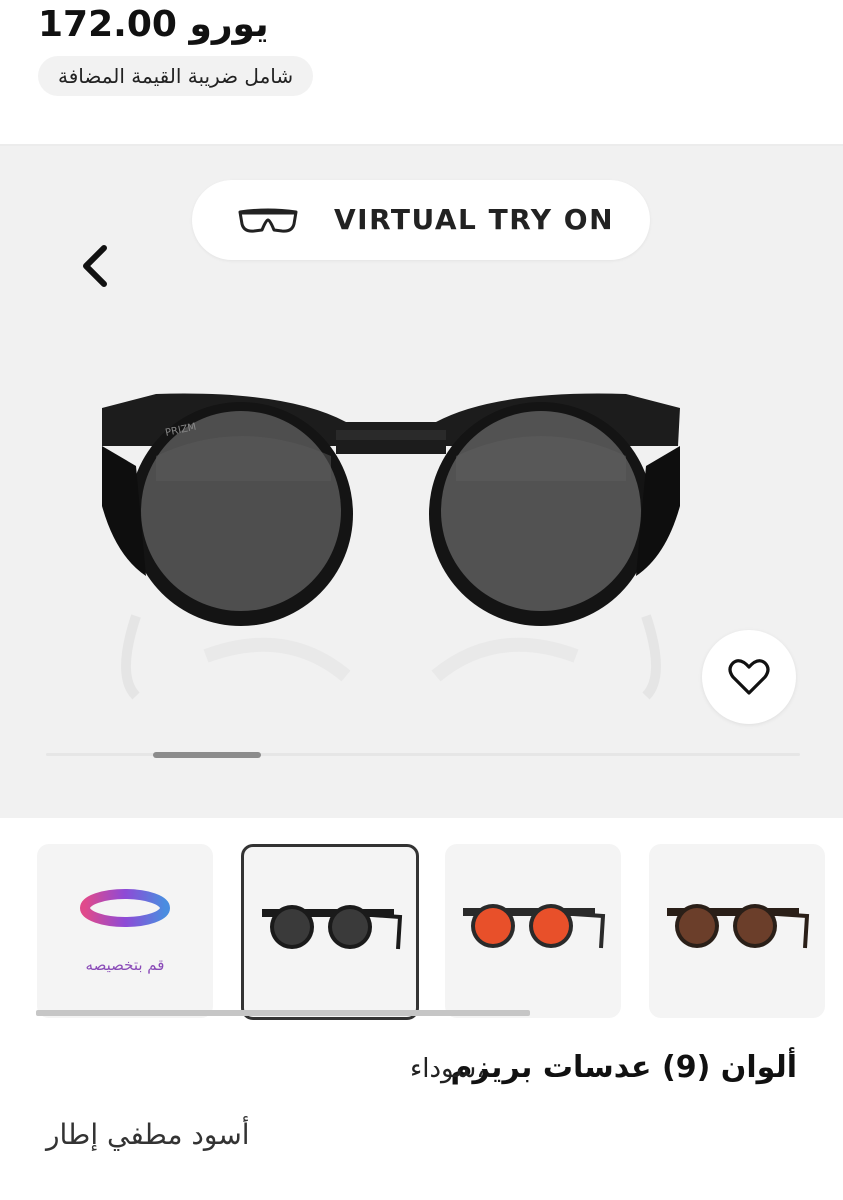 This screenshot has height=1200, width=843. I want to click on swatch-scrollbar, so click(283, 1013).